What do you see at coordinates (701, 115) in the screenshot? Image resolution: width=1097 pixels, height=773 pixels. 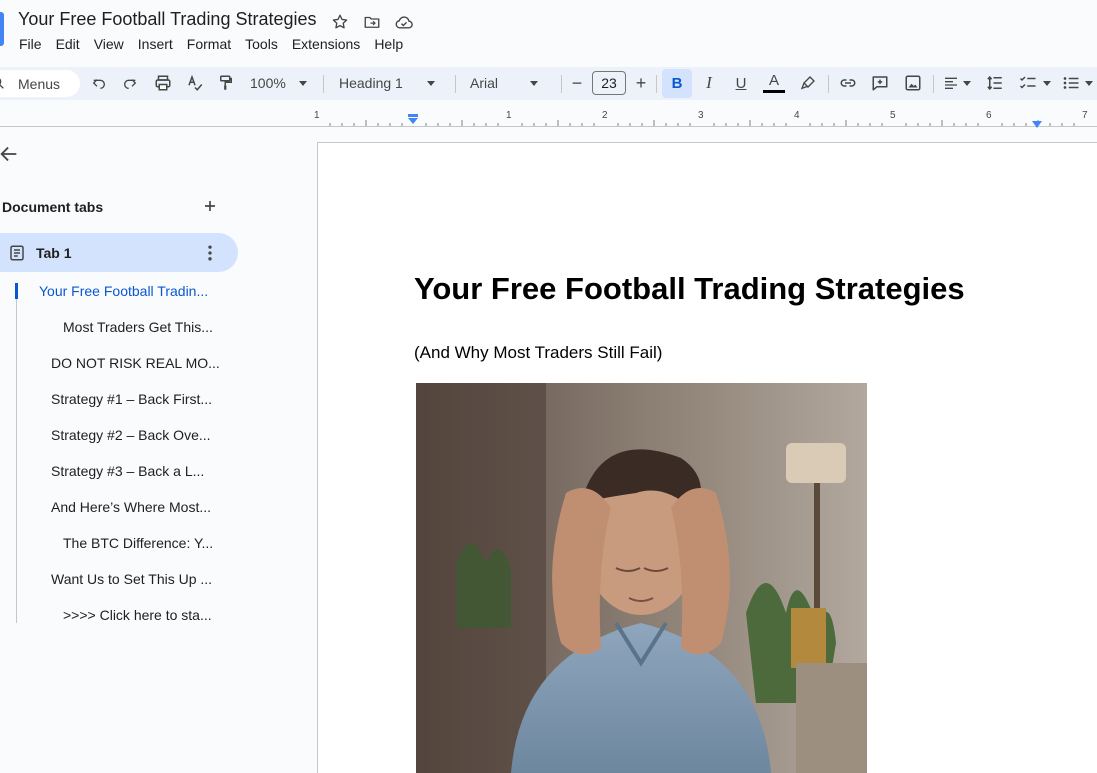 I see `ruler-label: 3` at bounding box center [701, 115].